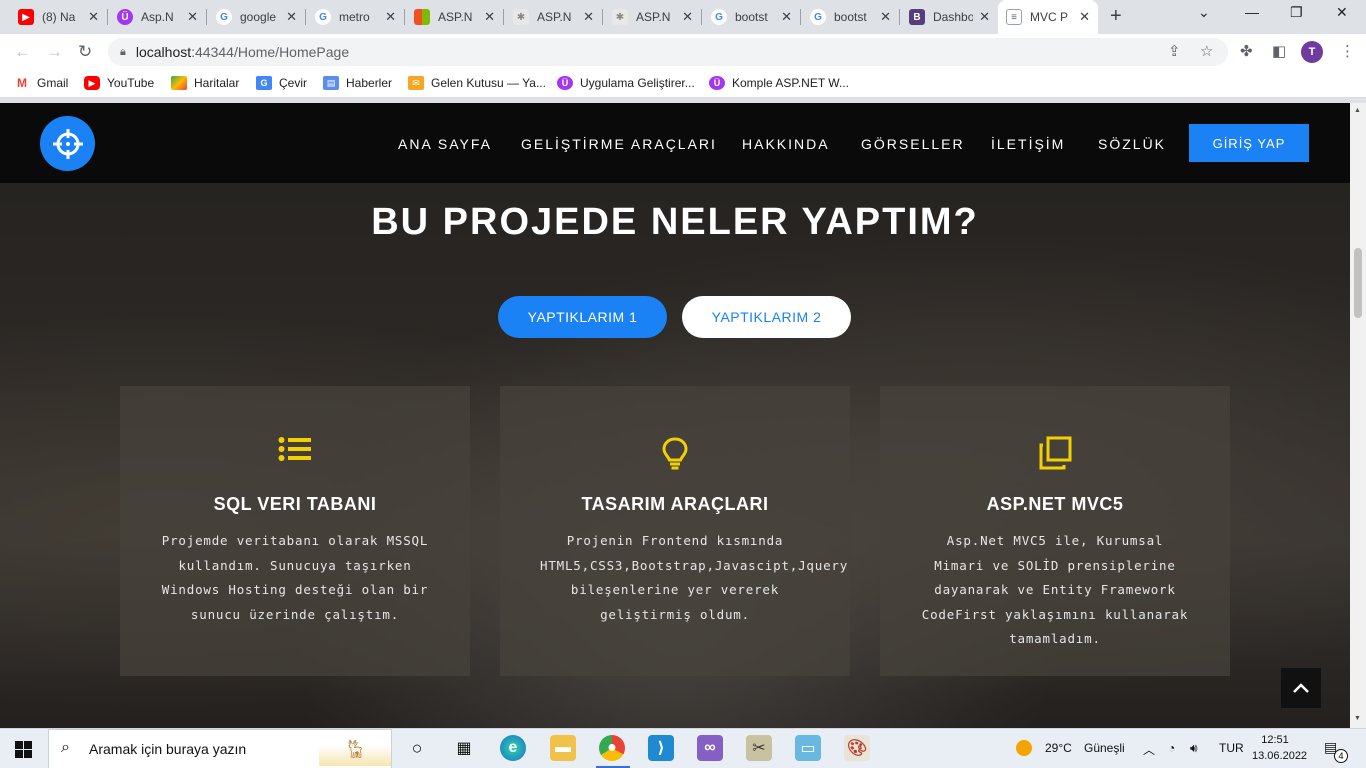 The height and width of the screenshot is (768, 1366). I want to click on extensions-icon: ✤, so click(1246, 51).